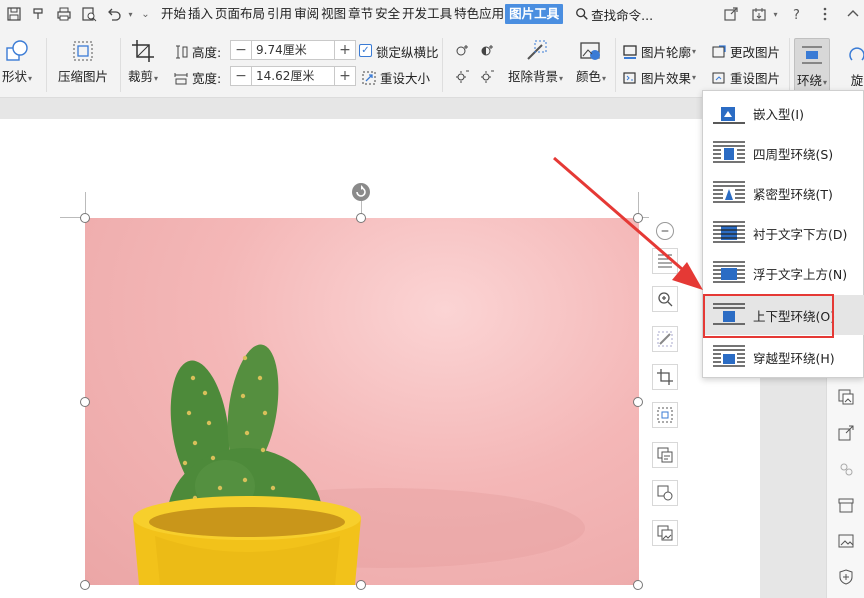 The height and width of the screenshot is (598, 864). I want to click on menu-review: 审阅, so click(306, 14).